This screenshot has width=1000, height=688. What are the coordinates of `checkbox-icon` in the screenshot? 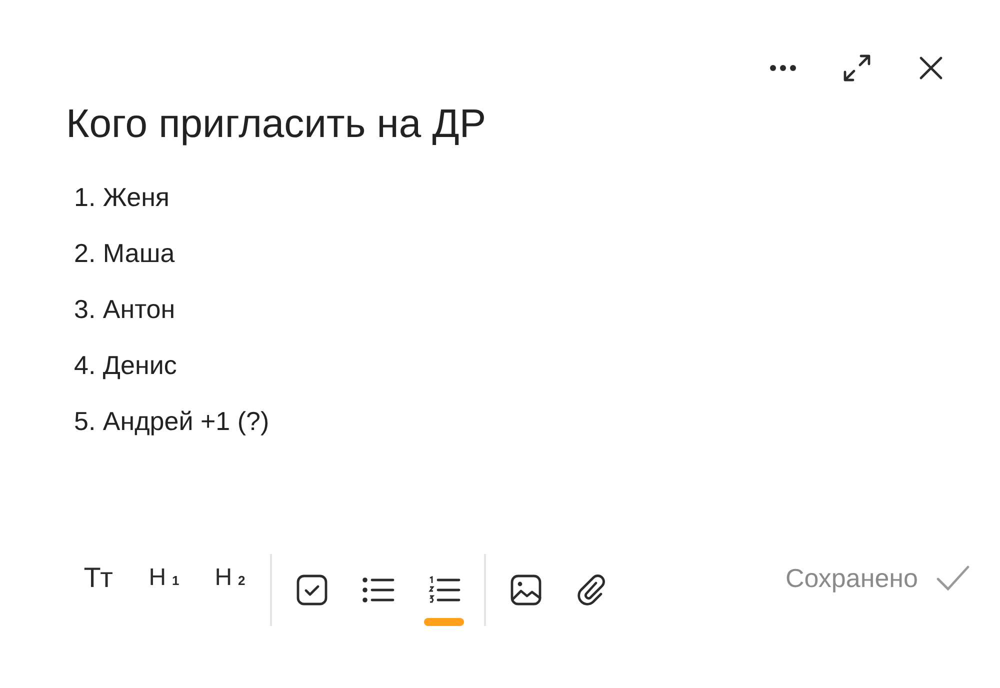 It's located at (312, 590).